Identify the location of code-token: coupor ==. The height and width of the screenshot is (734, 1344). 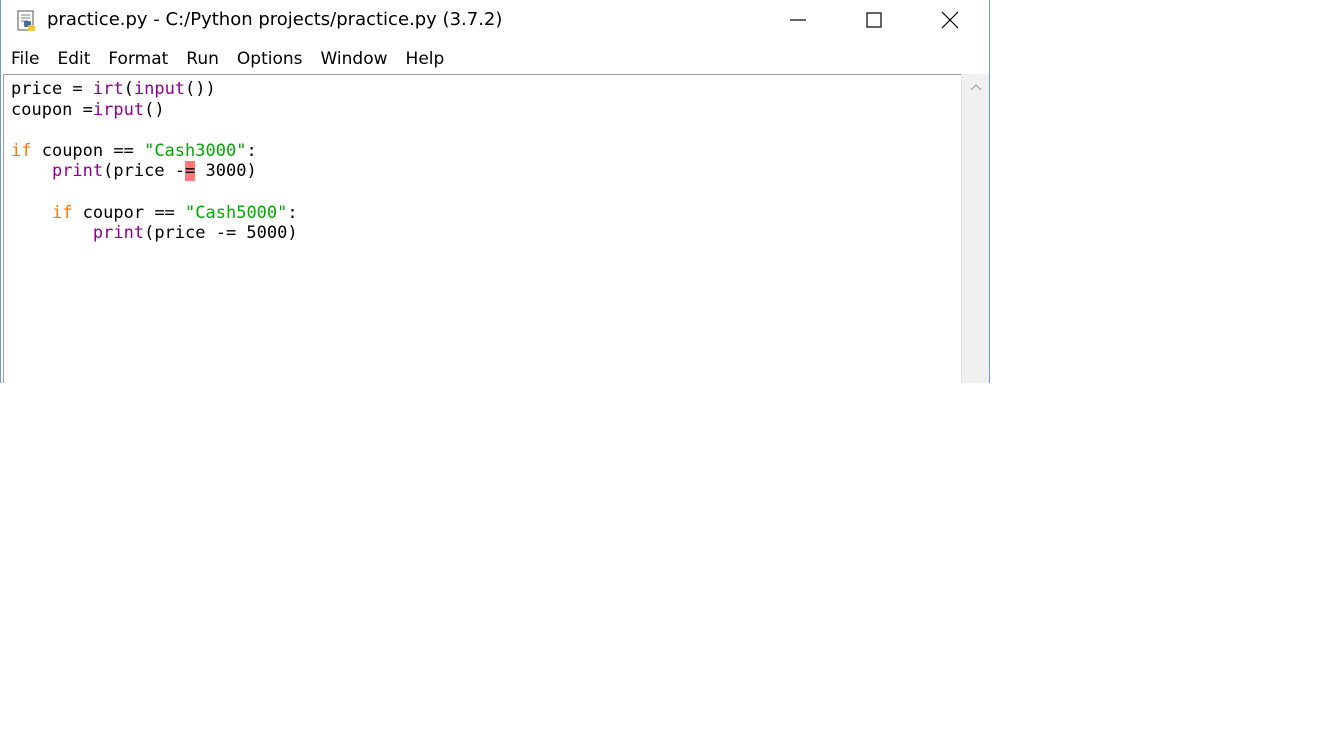
(129, 212).